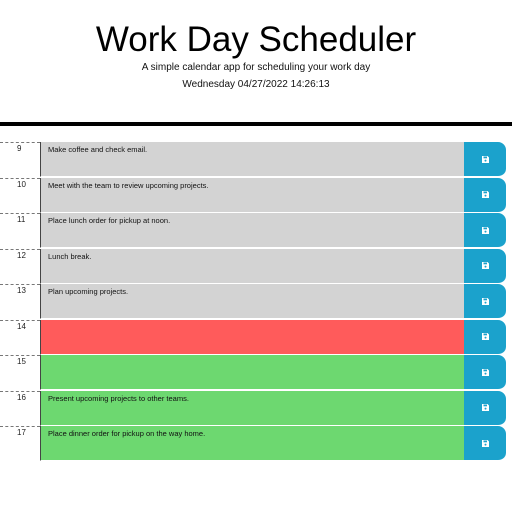  Describe the element at coordinates (20, 195) in the screenshot. I see `hour-label: 10` at that location.